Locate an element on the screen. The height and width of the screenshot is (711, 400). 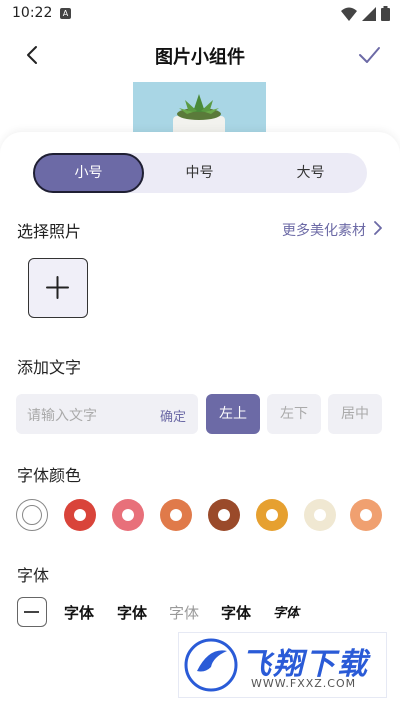
wing-logo-icon is located at coordinates (211, 665).